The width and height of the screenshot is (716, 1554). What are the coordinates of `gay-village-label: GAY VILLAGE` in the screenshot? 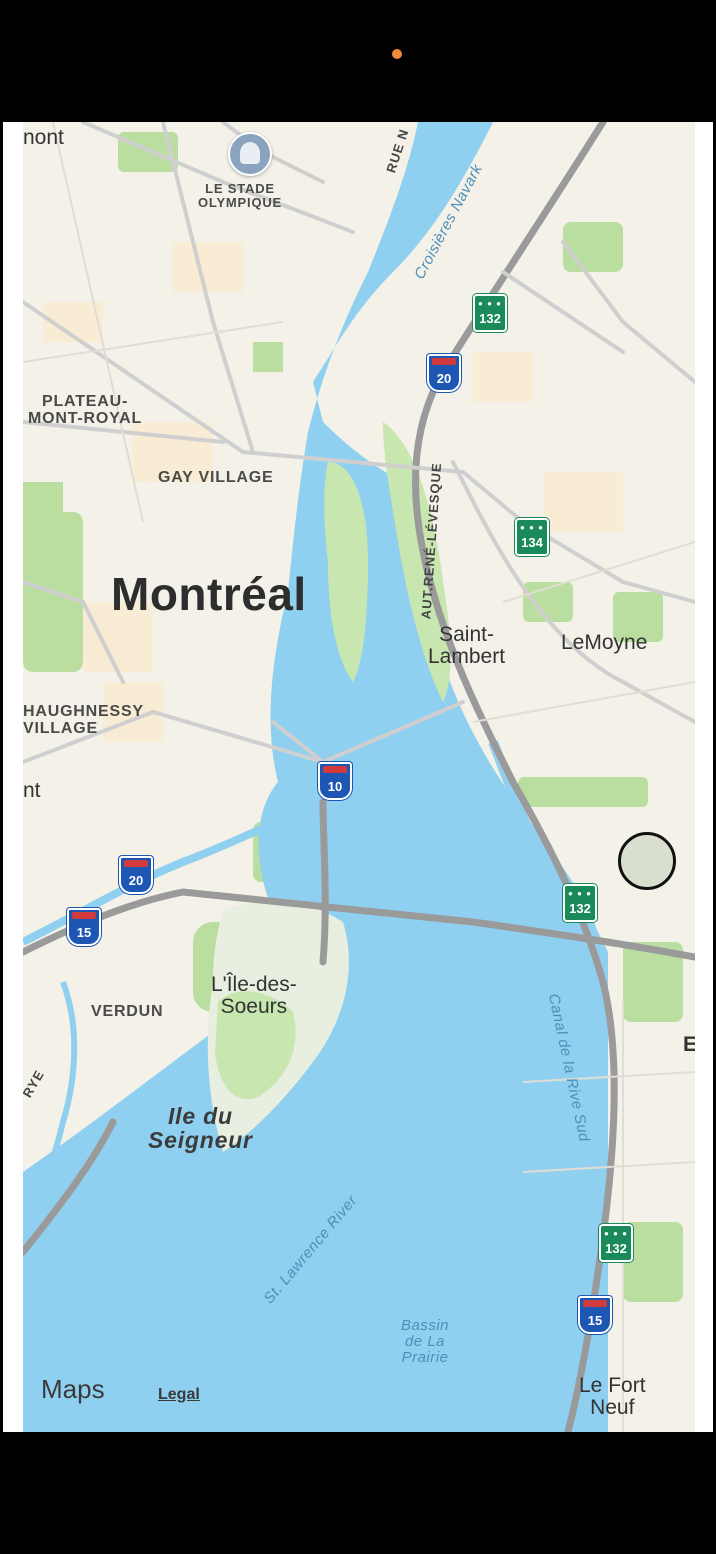 It's located at (216, 477).